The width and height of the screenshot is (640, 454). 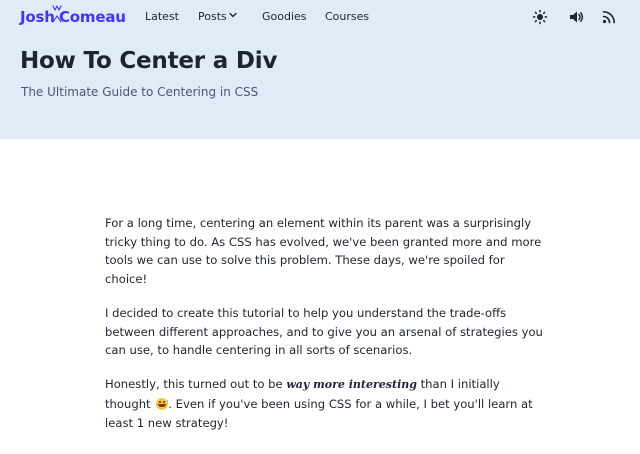 What do you see at coordinates (609, 17) in the screenshot?
I see `rss-icon` at bounding box center [609, 17].